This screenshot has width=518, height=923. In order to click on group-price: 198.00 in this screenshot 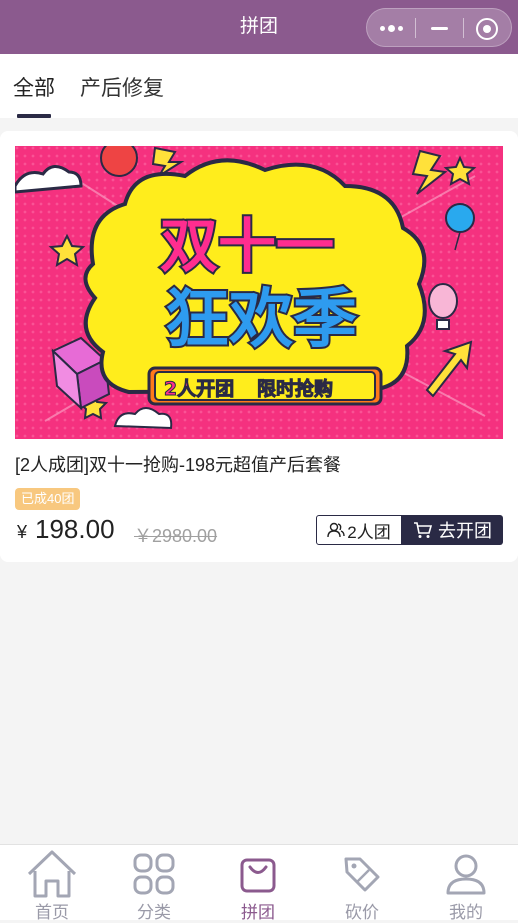, I will do `click(75, 529)`.